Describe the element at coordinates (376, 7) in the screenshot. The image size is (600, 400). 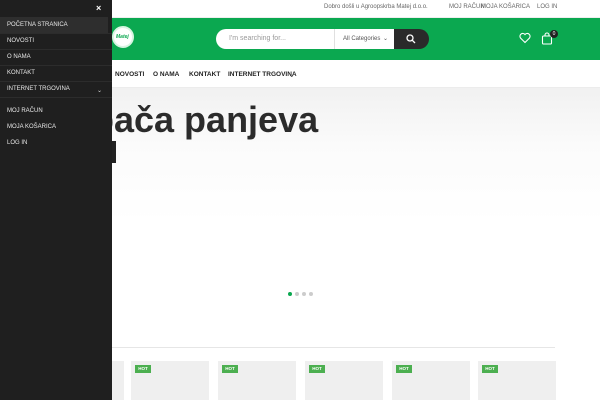
I see `welcome-text: Dobro došli u Agroopskrba Matej d.o.o.` at that location.